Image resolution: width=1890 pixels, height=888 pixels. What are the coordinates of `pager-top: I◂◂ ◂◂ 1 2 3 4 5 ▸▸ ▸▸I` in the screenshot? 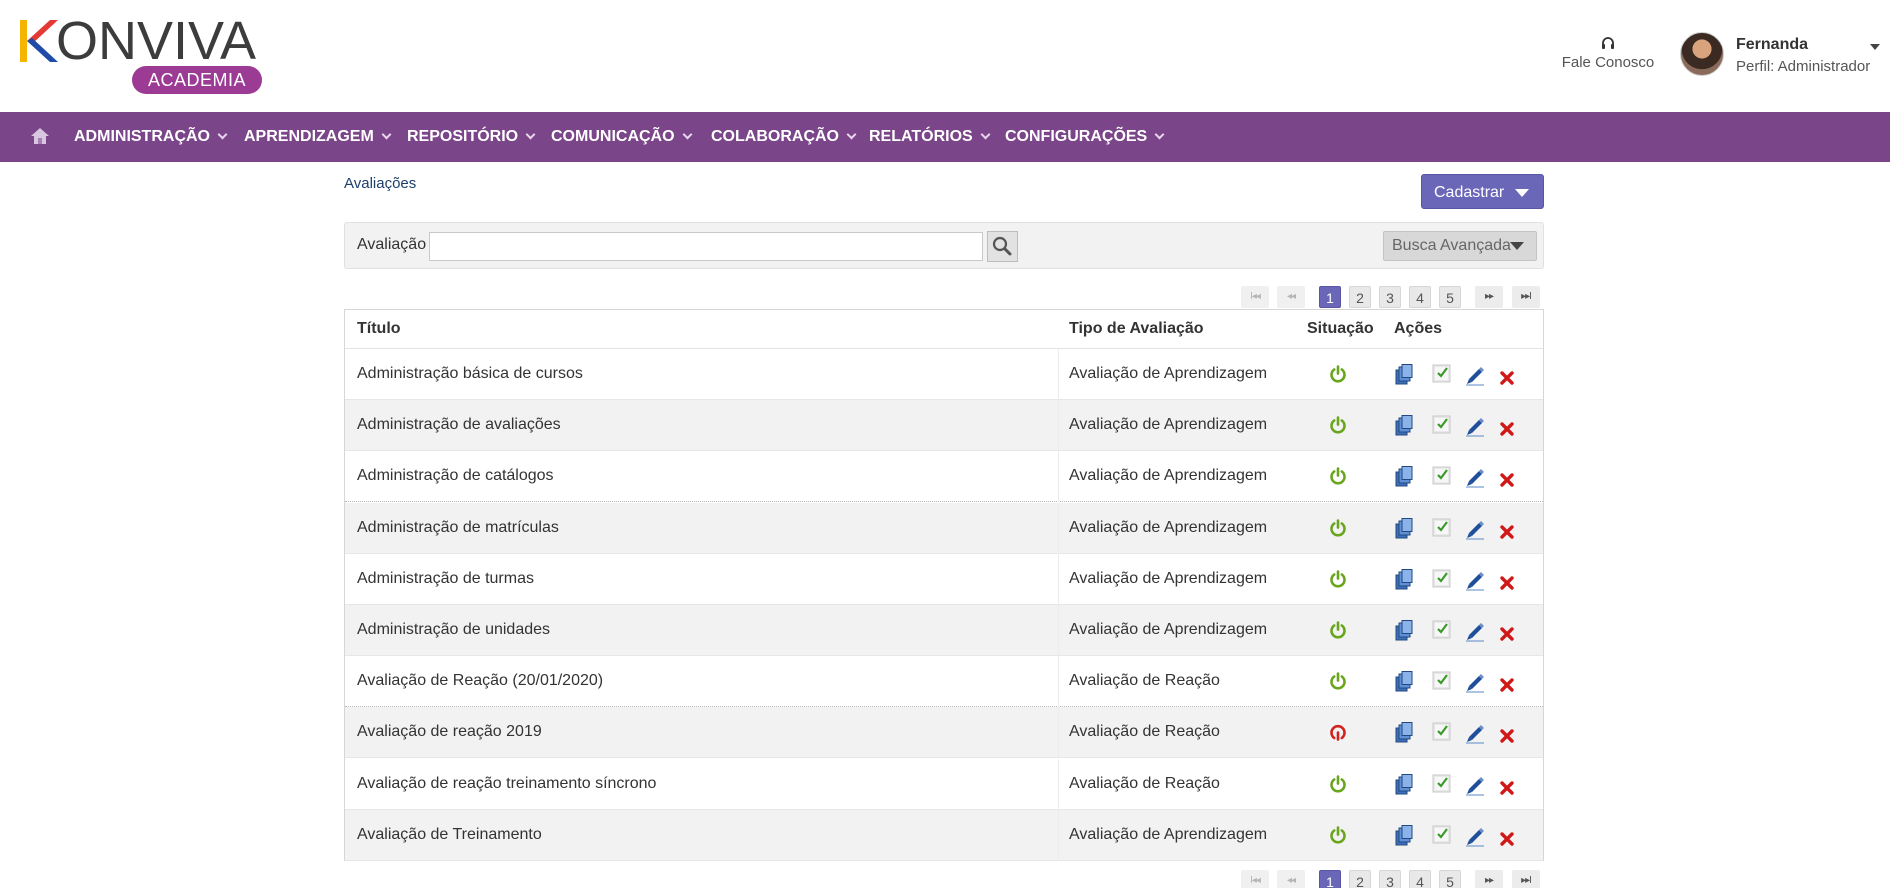 It's located at (1391, 297).